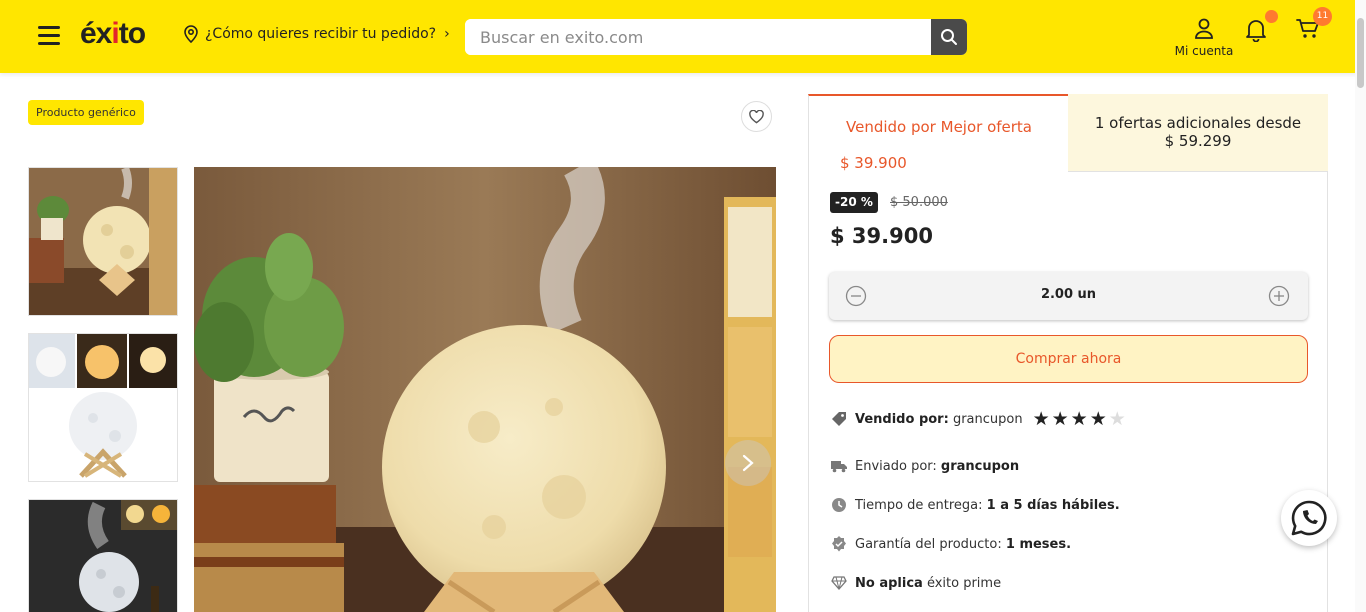 This screenshot has height=612, width=1366. I want to click on tab-additional-label: 1 ofertas adicionales desde $ 59.299, so click(1198, 132).